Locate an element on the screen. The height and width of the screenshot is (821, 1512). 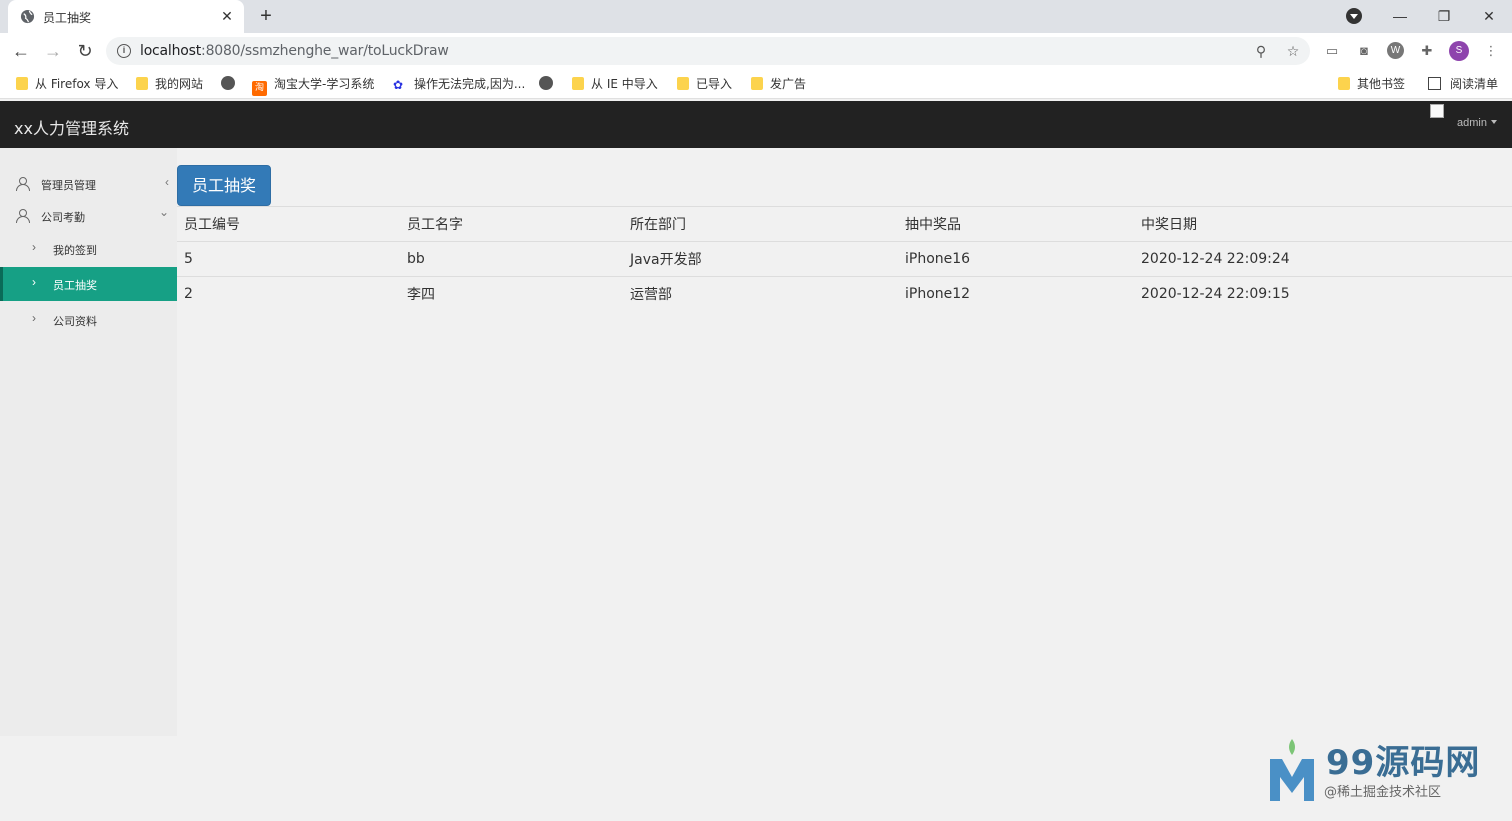
watermark-logo-icon is located at coordinates (1292, 770).